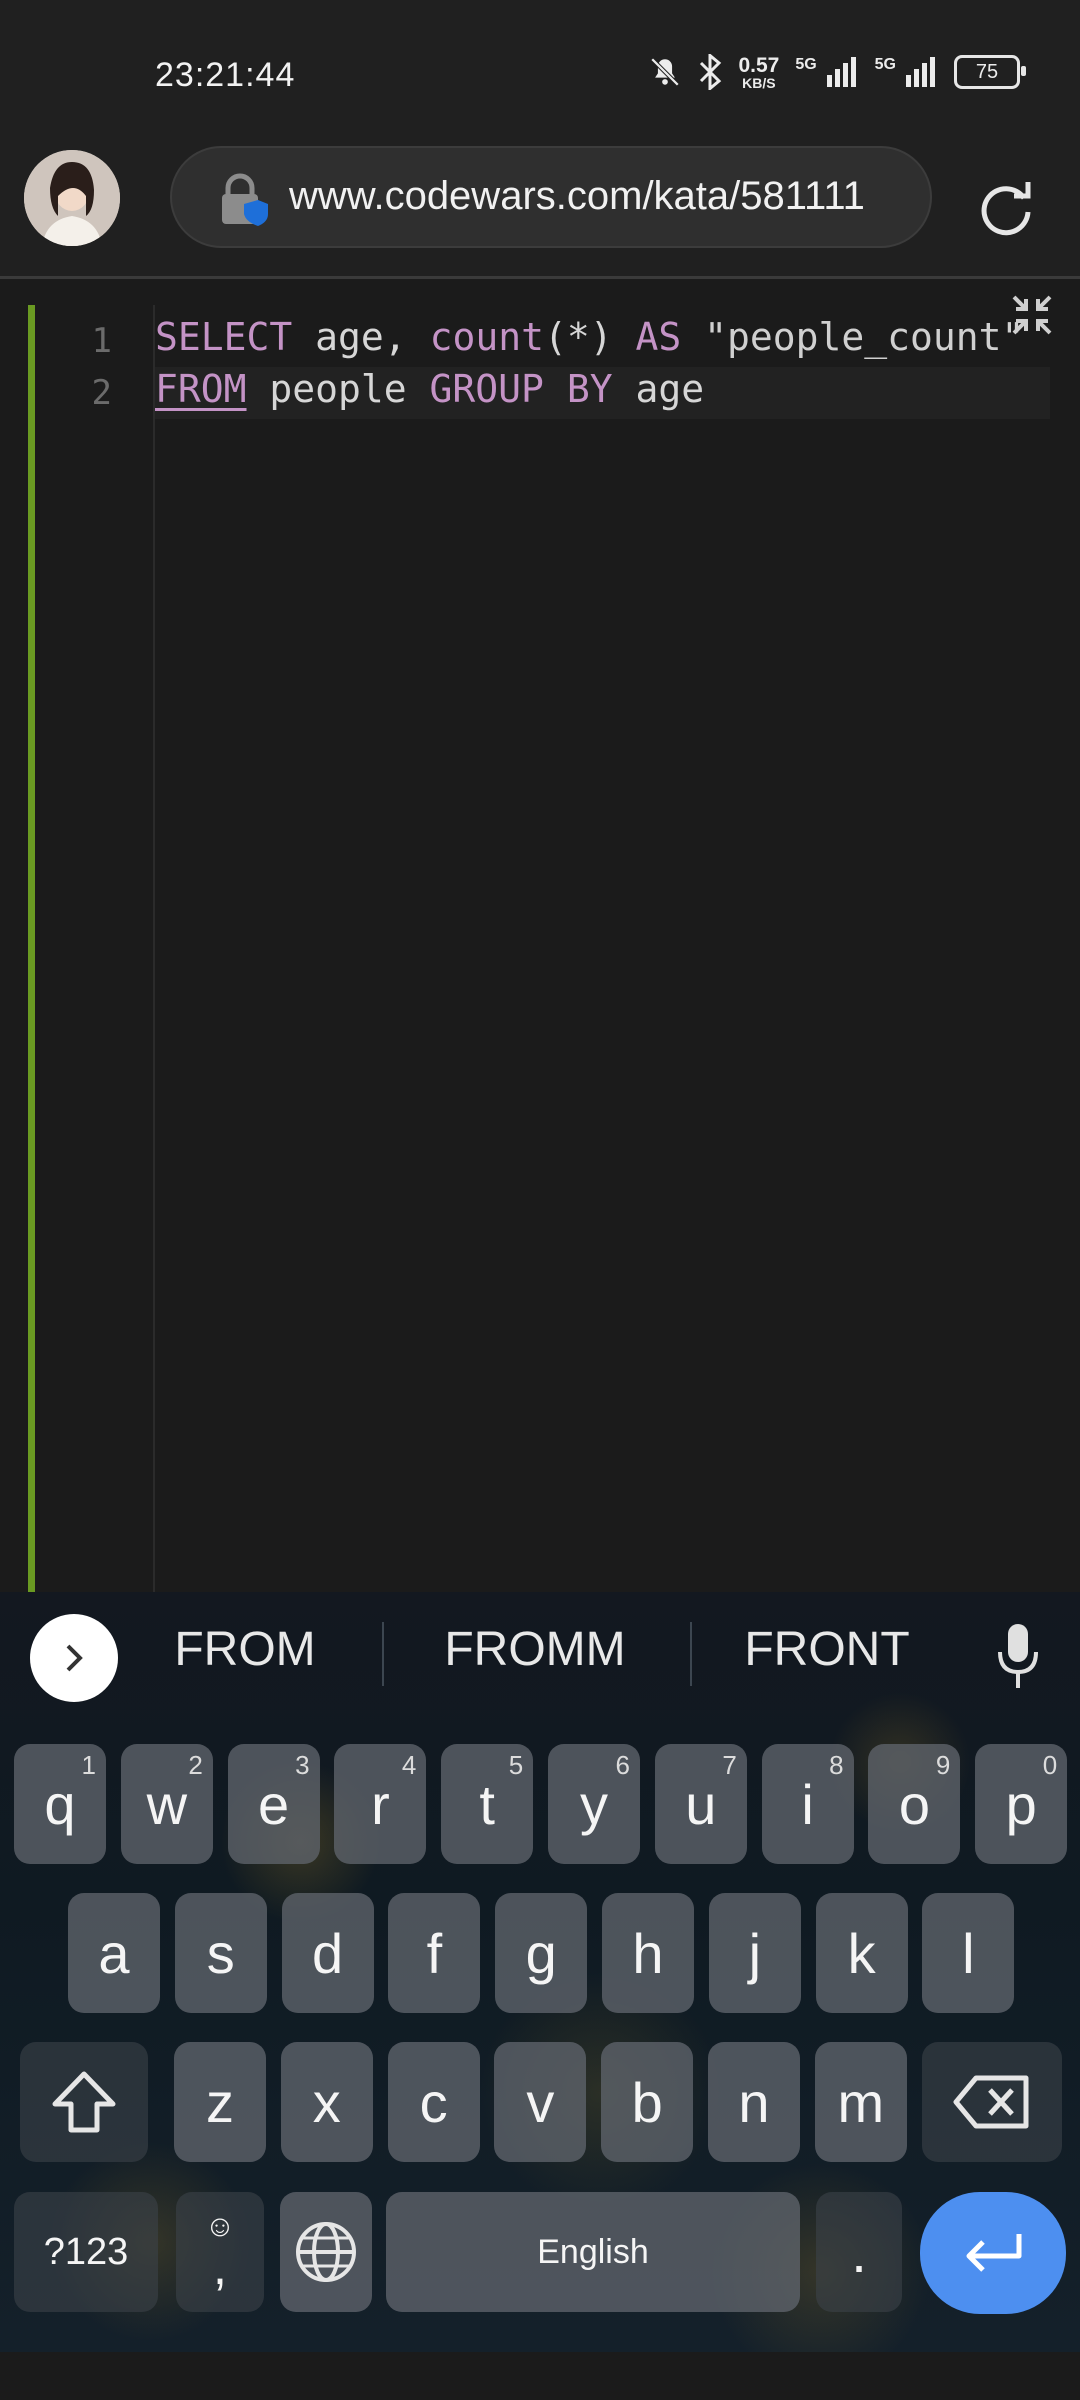 The width and height of the screenshot is (1080, 2400). I want to click on key-letter: k, so click(861, 1953).